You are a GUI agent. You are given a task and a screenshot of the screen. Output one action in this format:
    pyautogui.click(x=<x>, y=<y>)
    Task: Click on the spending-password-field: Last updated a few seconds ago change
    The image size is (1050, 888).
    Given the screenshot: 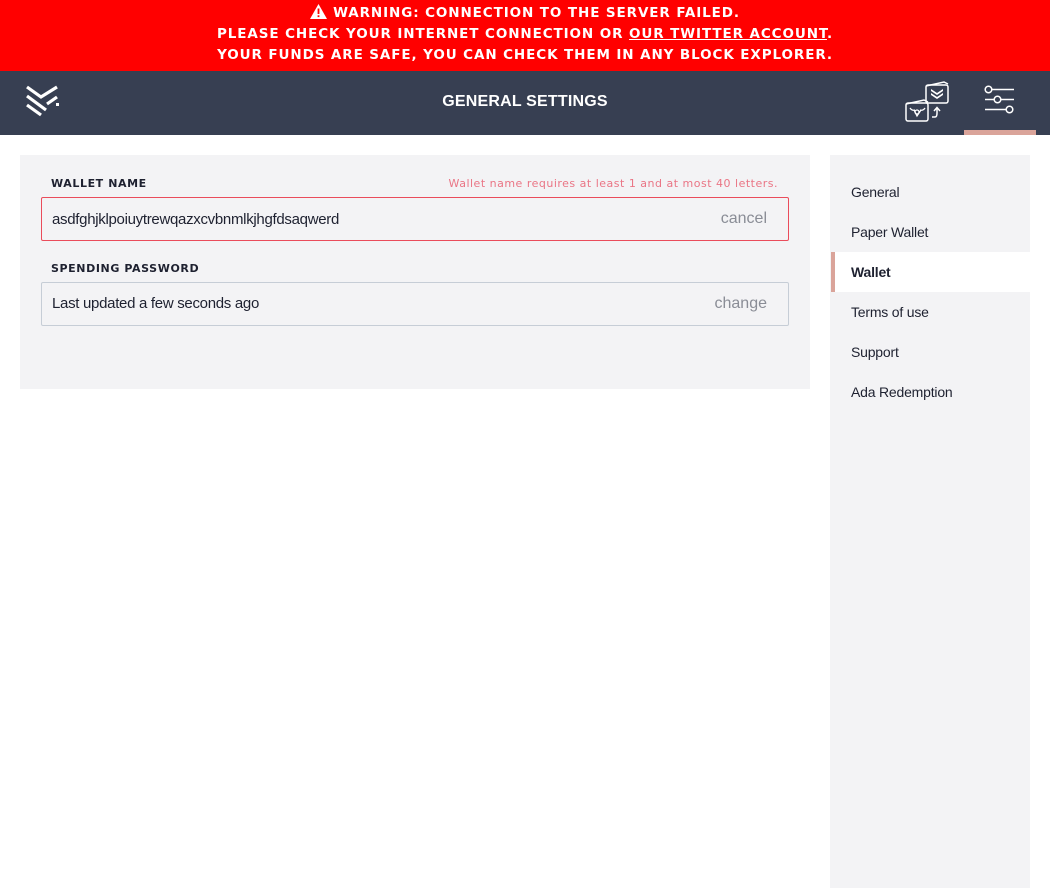 What is the action you would take?
    pyautogui.click(x=415, y=304)
    